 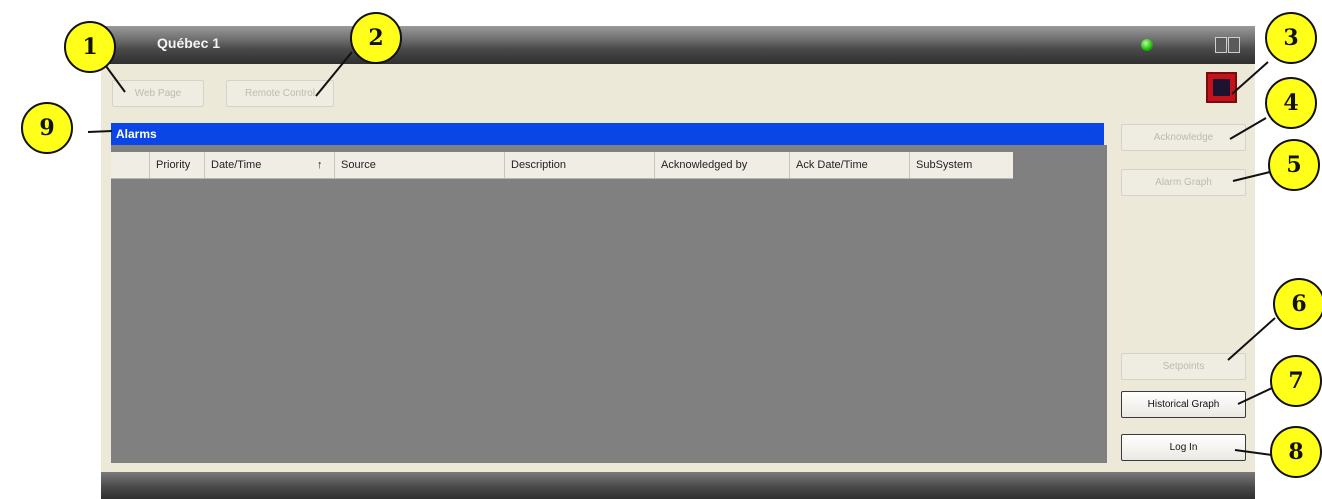 I want to click on callout-marker-1: 1, so click(x=90, y=47).